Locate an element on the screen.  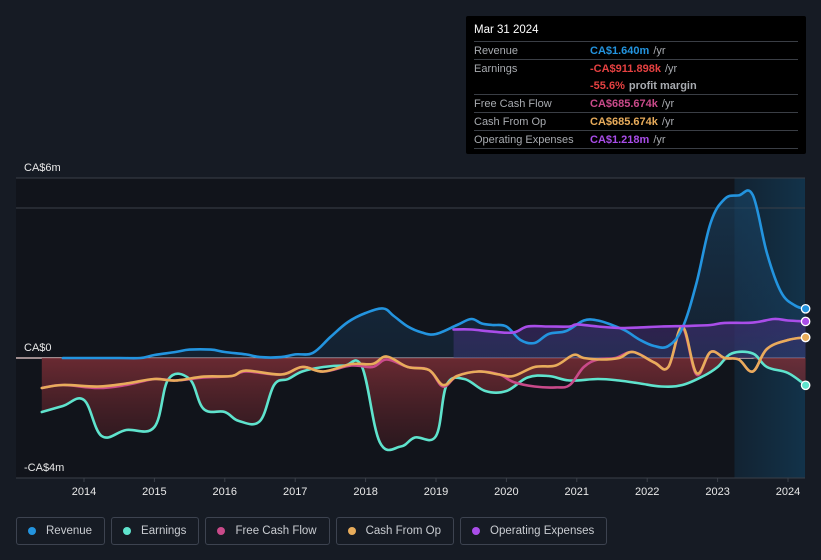
tooltip-unit: profit margin is located at coordinates (662, 85).